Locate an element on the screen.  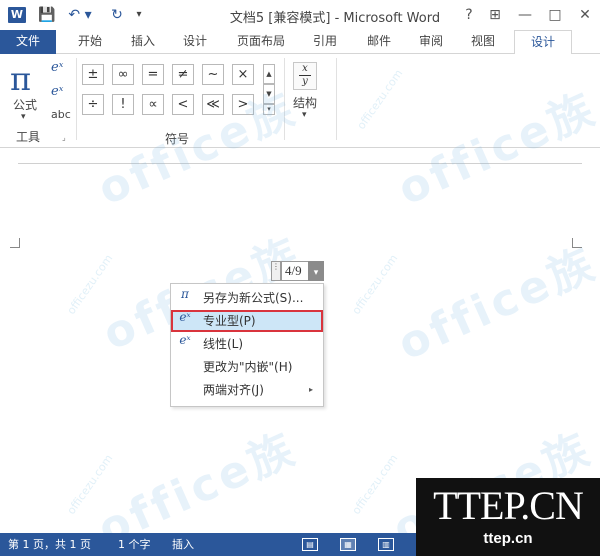
submenu-arrow-icon: ▸ is located at coordinates (311, 389).